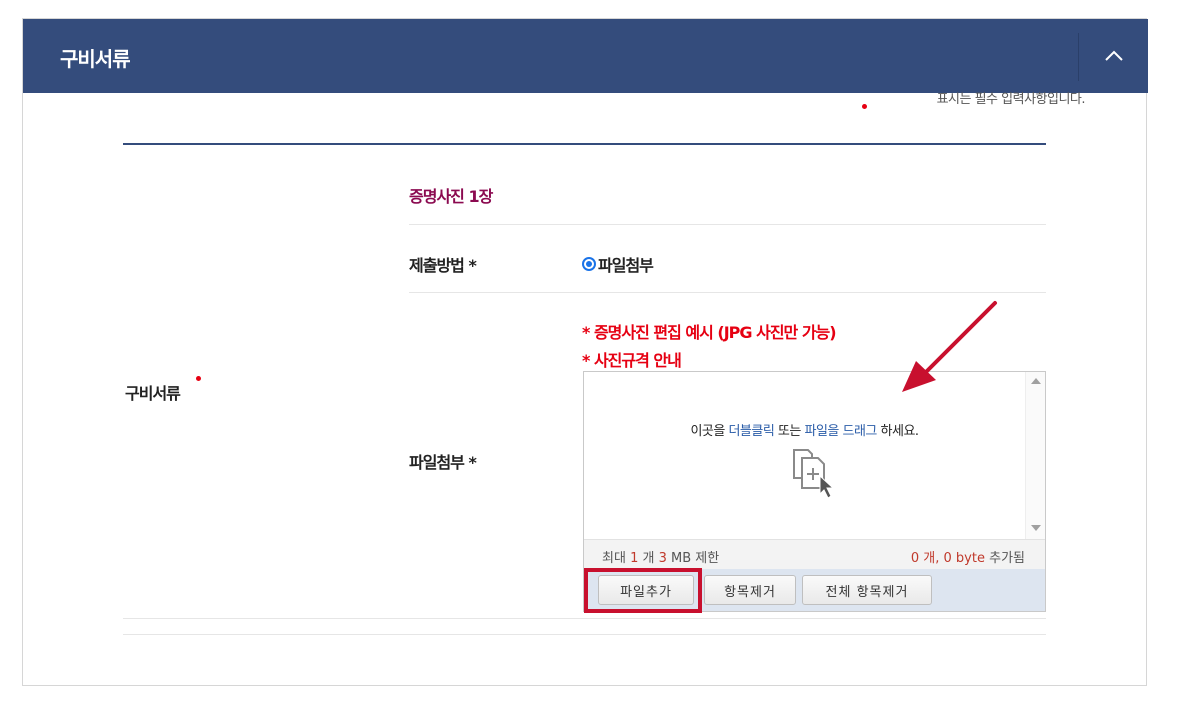 This screenshot has width=1185, height=701. What do you see at coordinates (95, 59) in the screenshot?
I see `panel-title: 구비서류` at bounding box center [95, 59].